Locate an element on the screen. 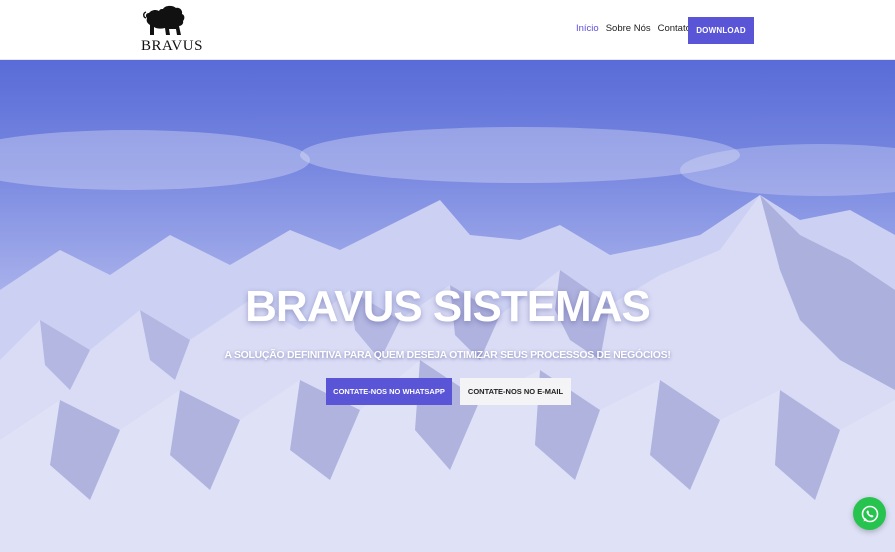 The width and height of the screenshot is (895, 552). whatsapp-icon is located at coordinates (869, 513).